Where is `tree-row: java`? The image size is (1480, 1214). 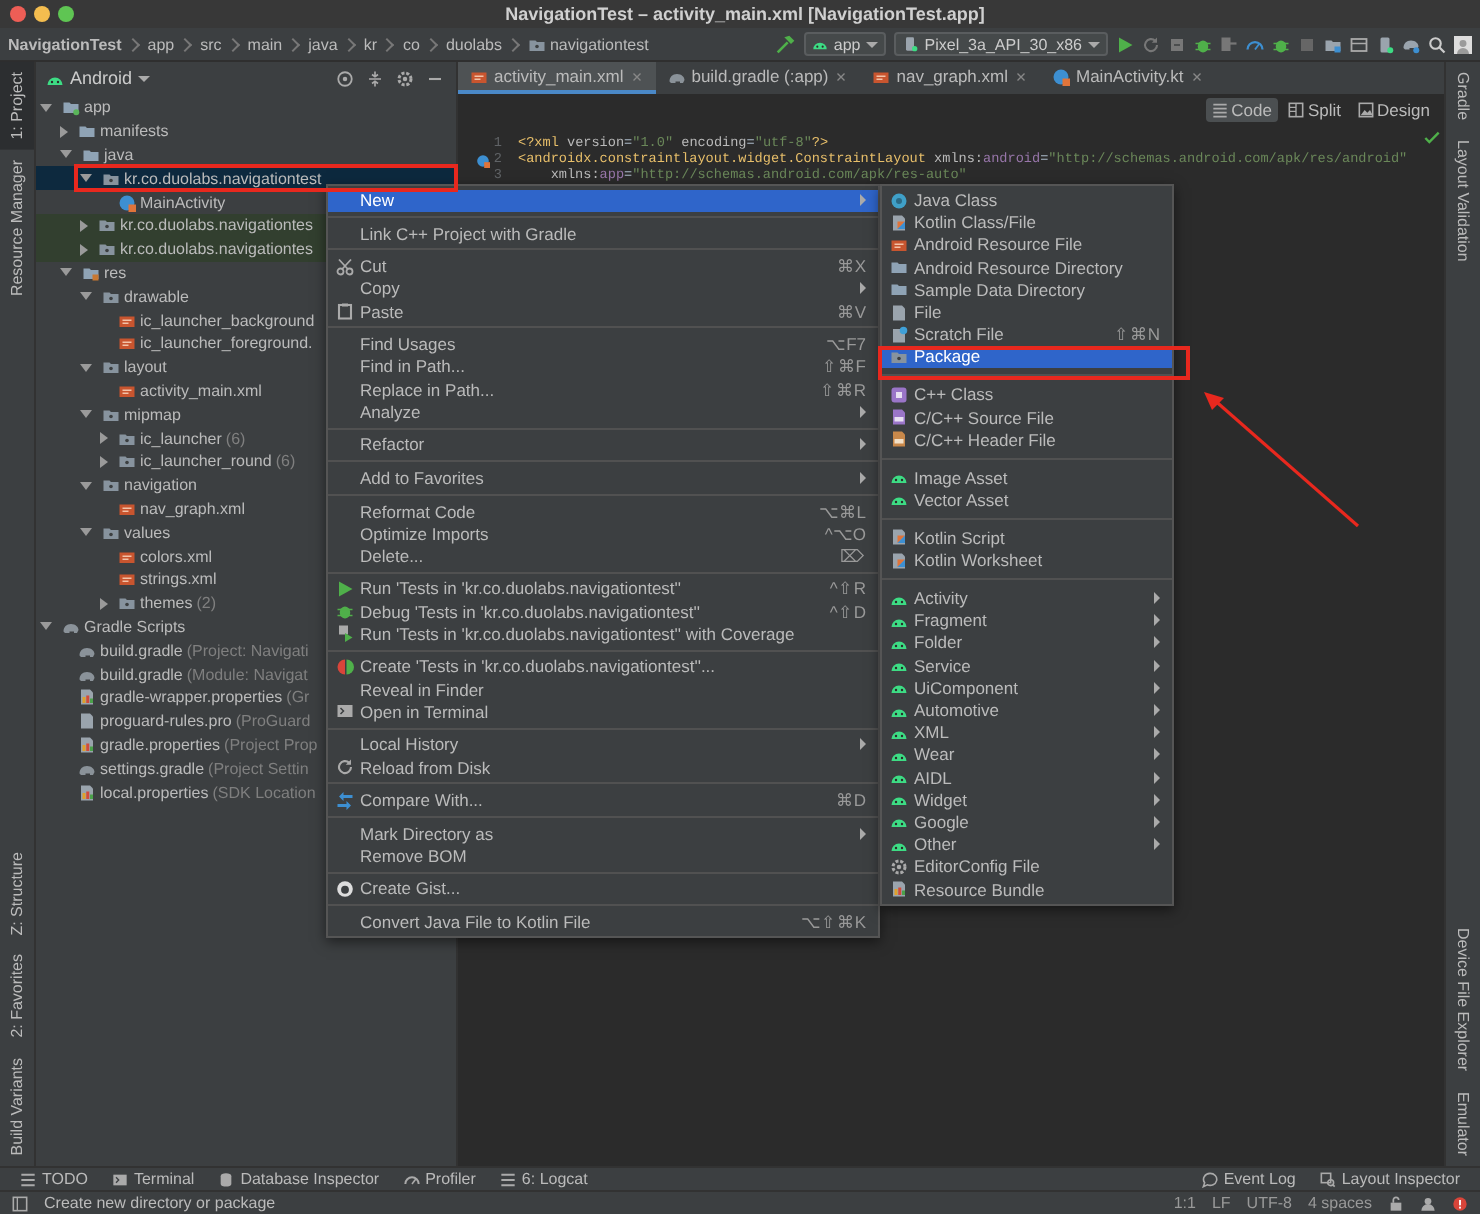 tree-row: java is located at coordinates (246, 155).